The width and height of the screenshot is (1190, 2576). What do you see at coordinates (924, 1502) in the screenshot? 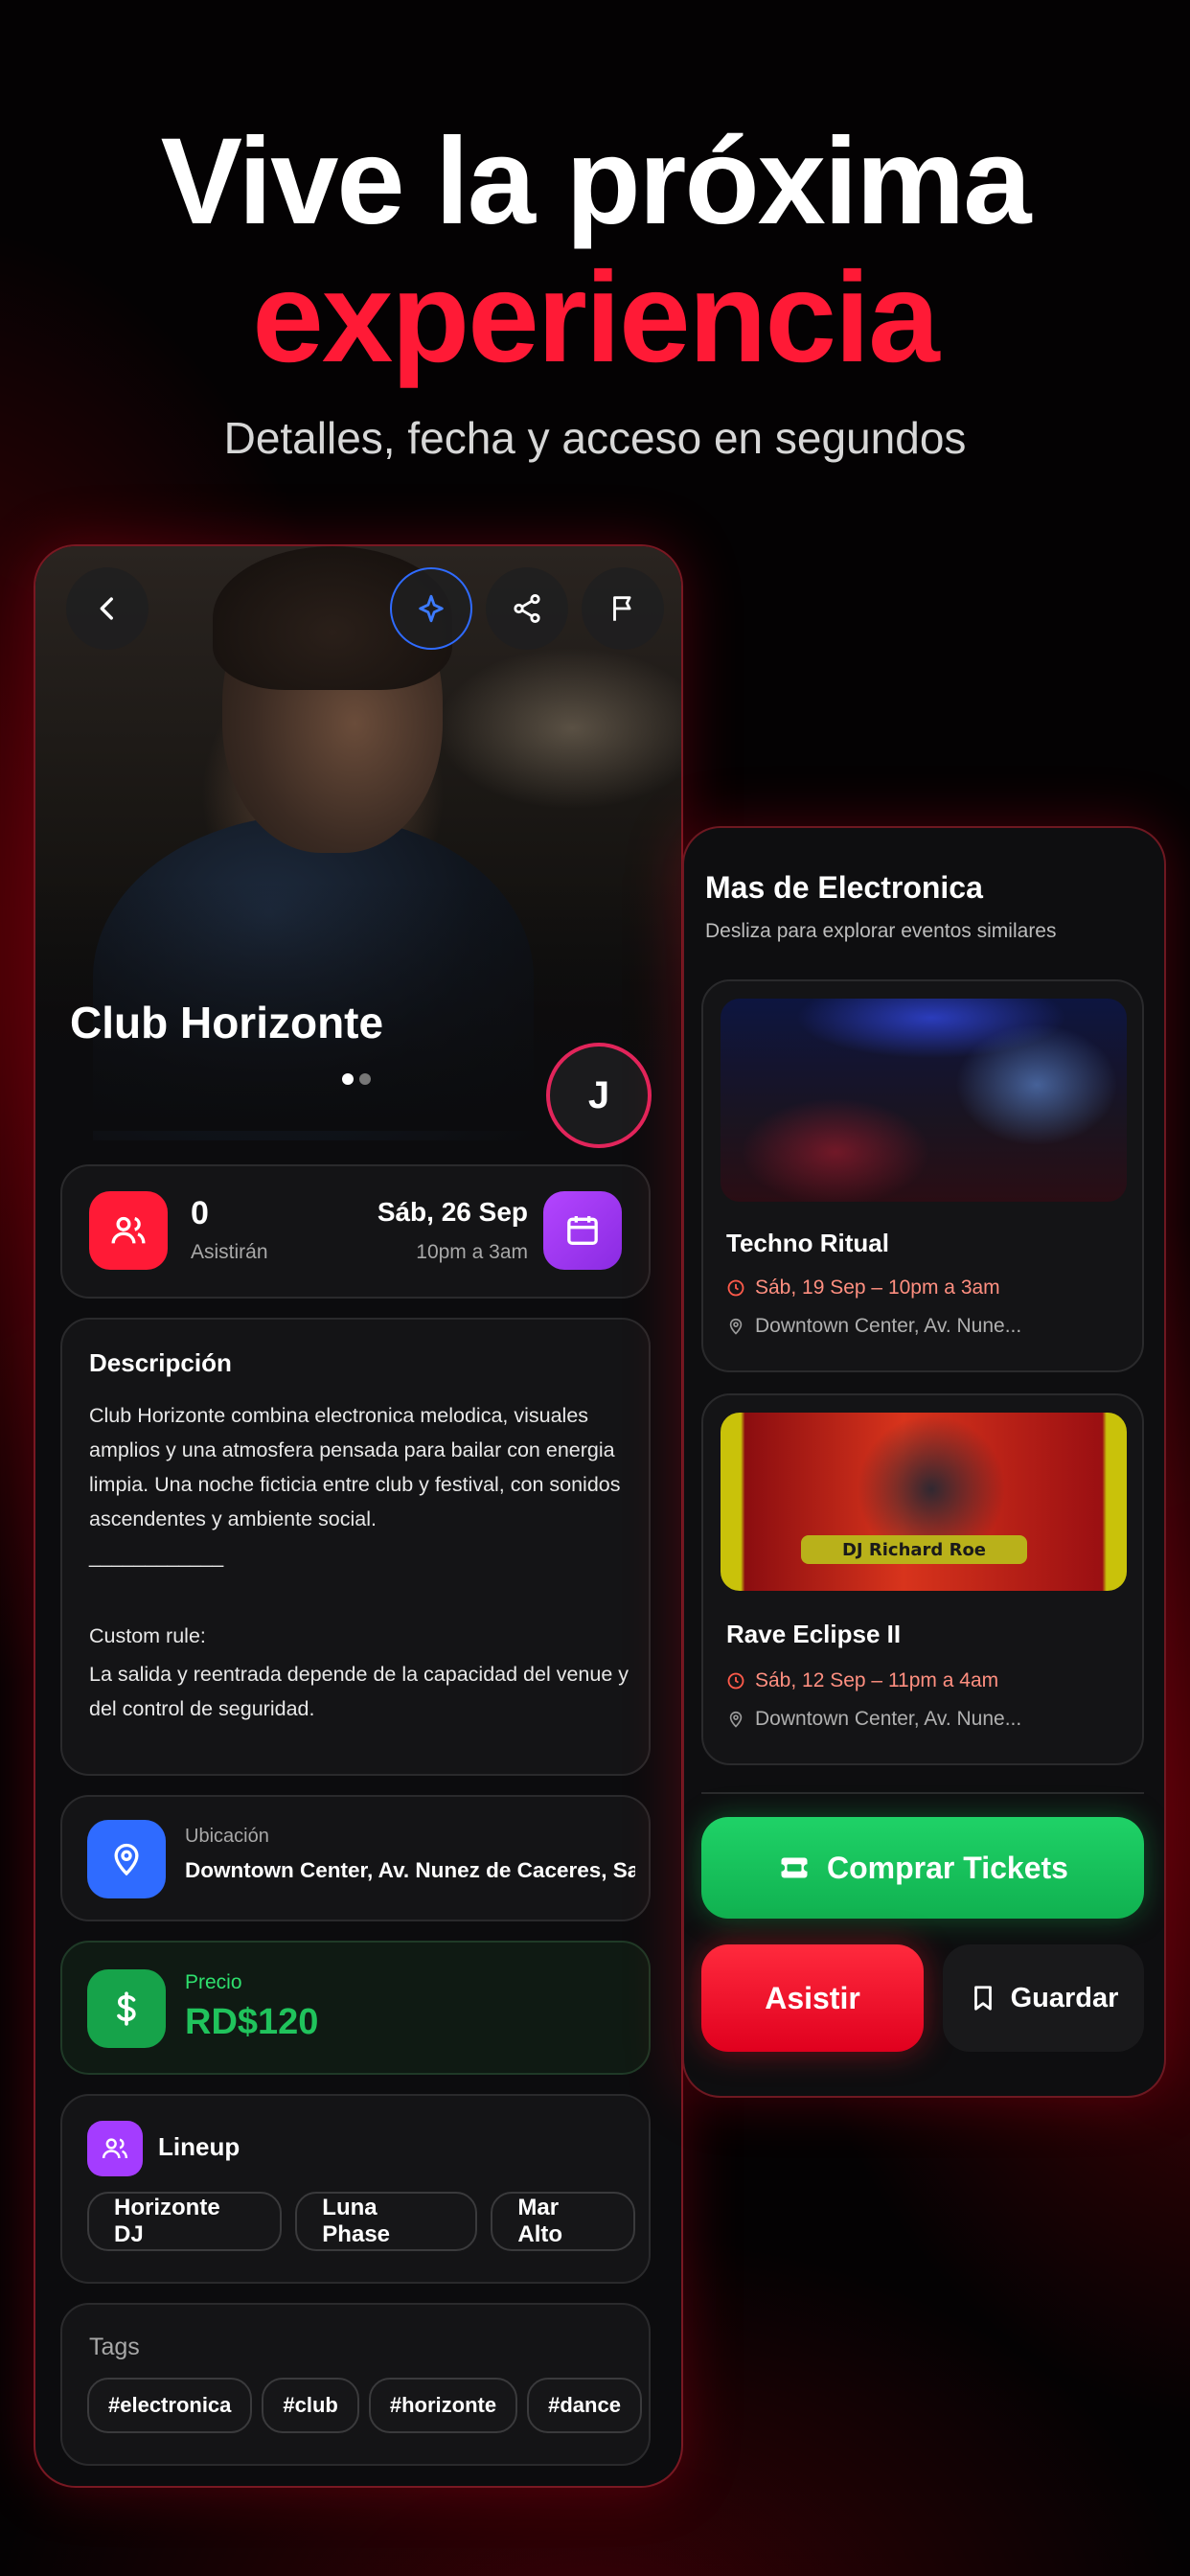
I see `rave-eclipse-image: DJ Richard Roe` at bounding box center [924, 1502].